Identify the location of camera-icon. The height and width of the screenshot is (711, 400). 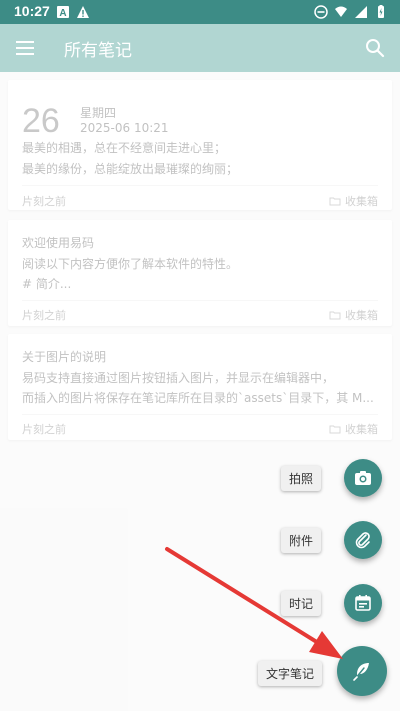
(363, 478).